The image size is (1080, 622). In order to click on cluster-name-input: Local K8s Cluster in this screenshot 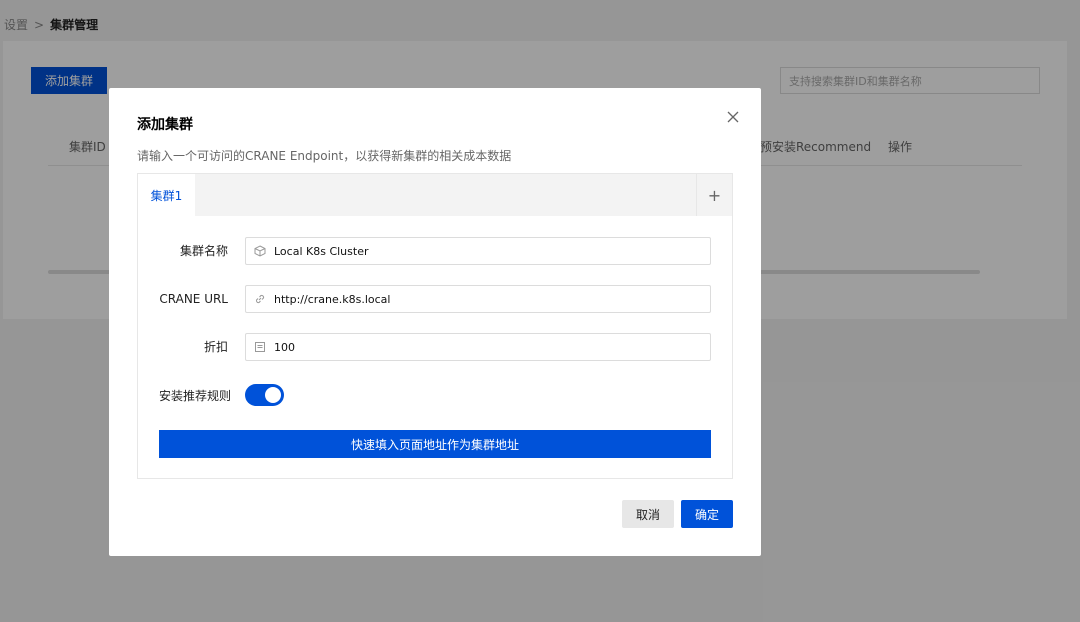, I will do `click(478, 251)`.